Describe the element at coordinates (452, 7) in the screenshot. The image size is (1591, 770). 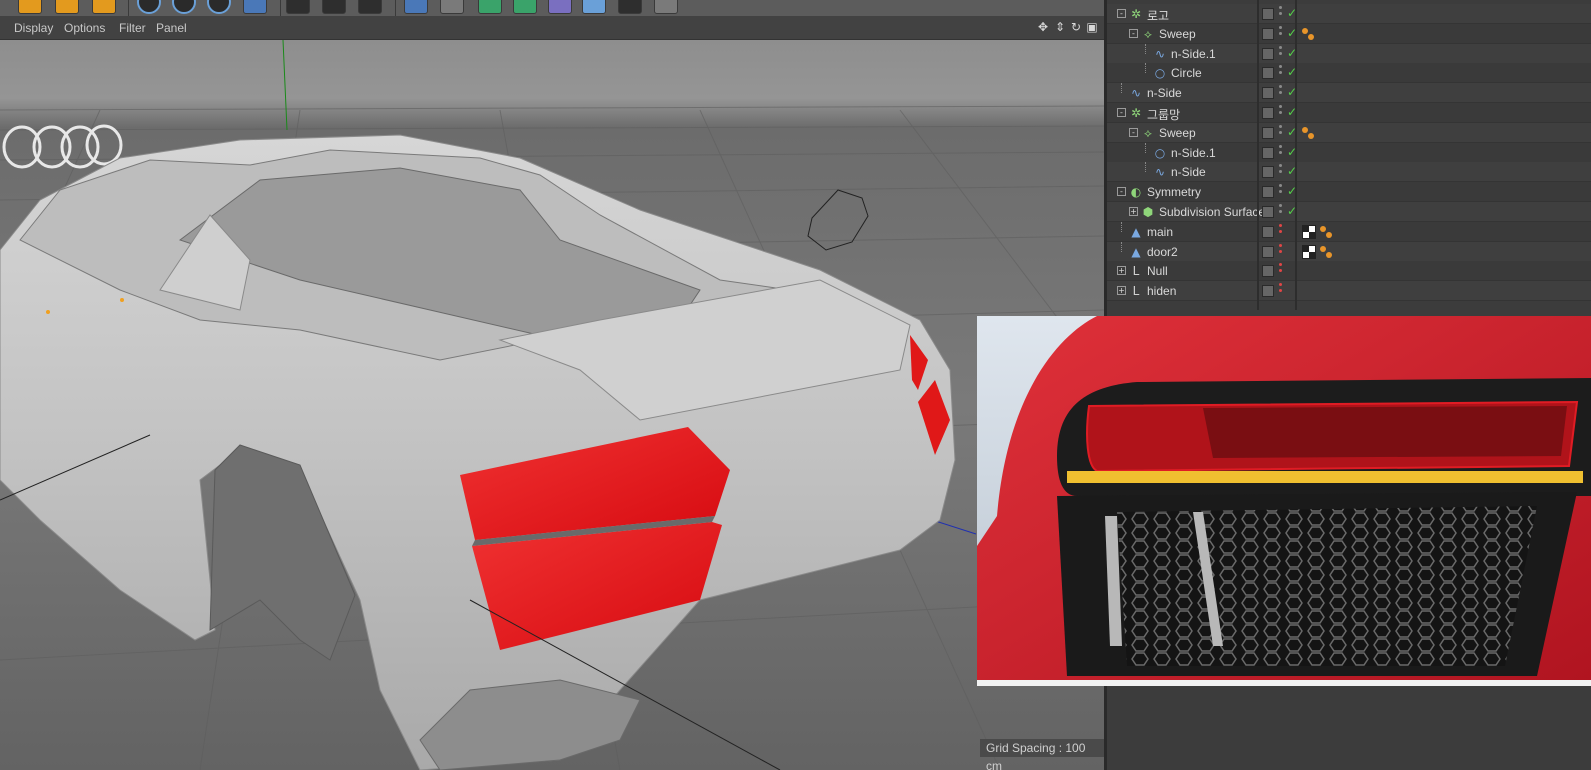
I see `pen-spline-icon` at that location.